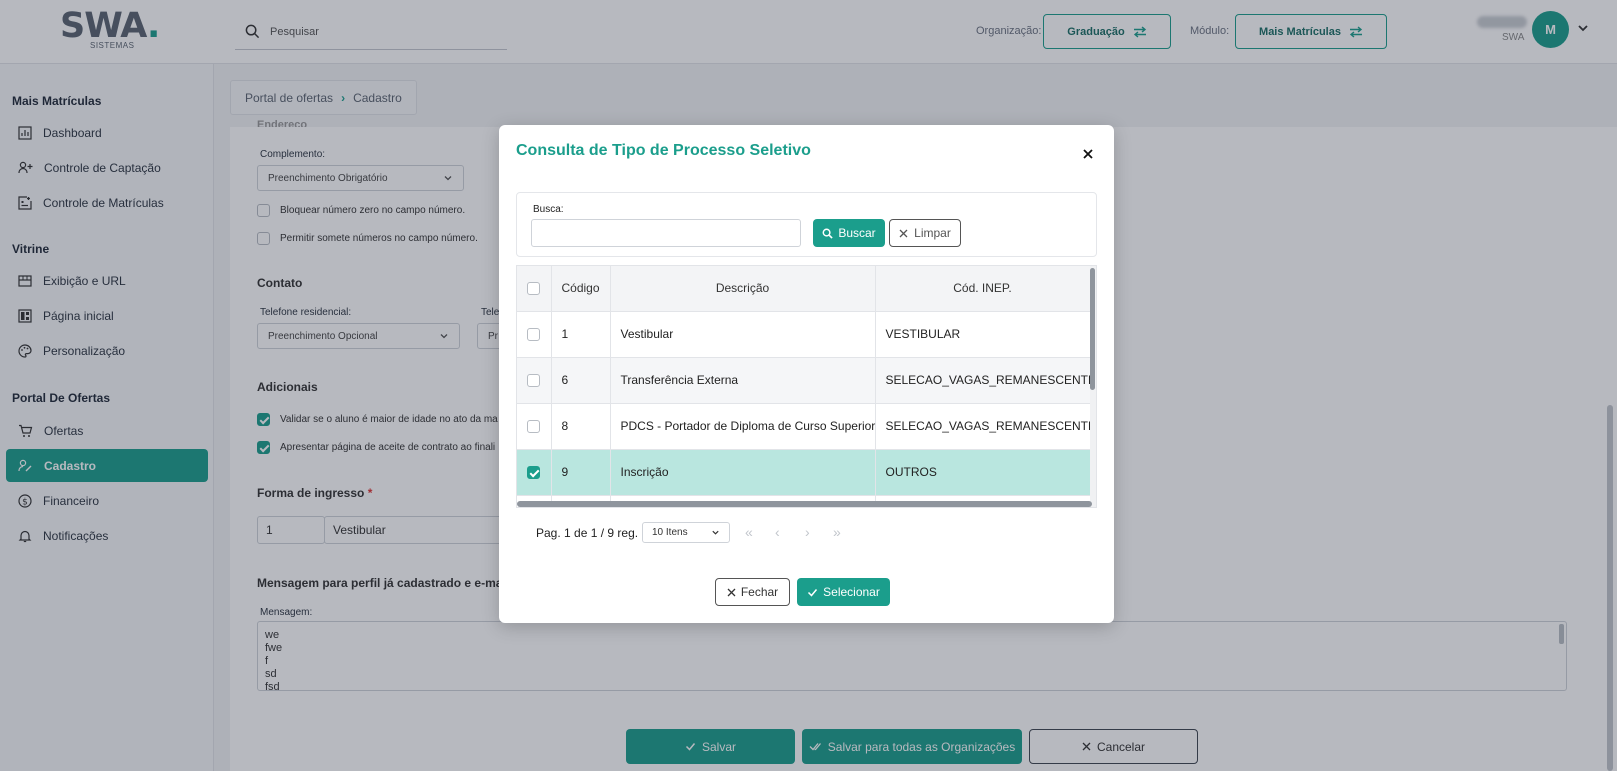 The image size is (1617, 771). Describe the element at coordinates (581, 380) in the screenshot. I see `cell-codigo: 6` at that location.